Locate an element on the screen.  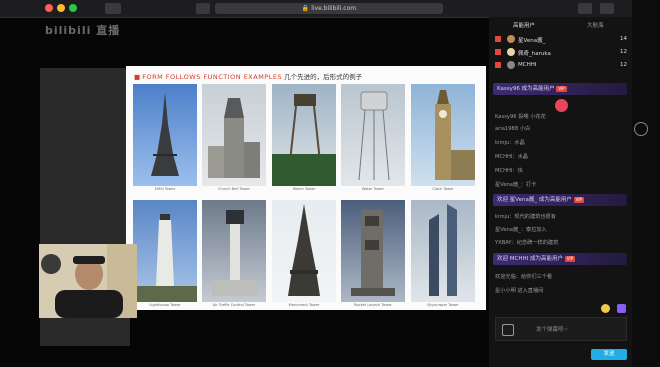
tab-voyage: 大航海 is located at coordinates (595, 25).